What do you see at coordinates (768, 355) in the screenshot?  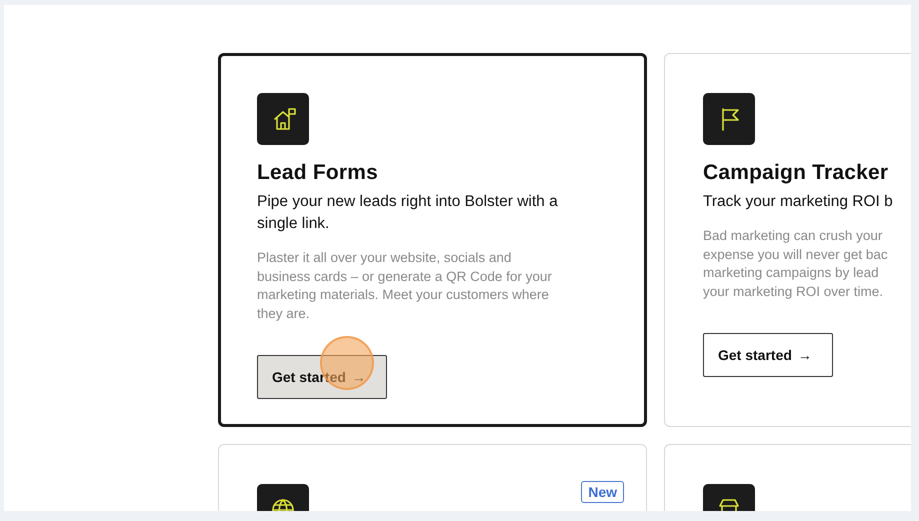 I see `get-started-button: Get started →` at bounding box center [768, 355].